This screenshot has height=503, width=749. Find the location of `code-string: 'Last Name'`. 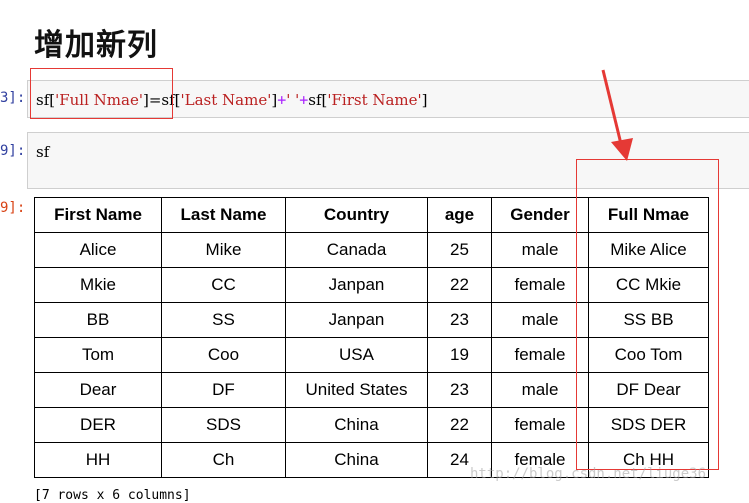

code-string: 'Last Name' is located at coordinates (226, 100).